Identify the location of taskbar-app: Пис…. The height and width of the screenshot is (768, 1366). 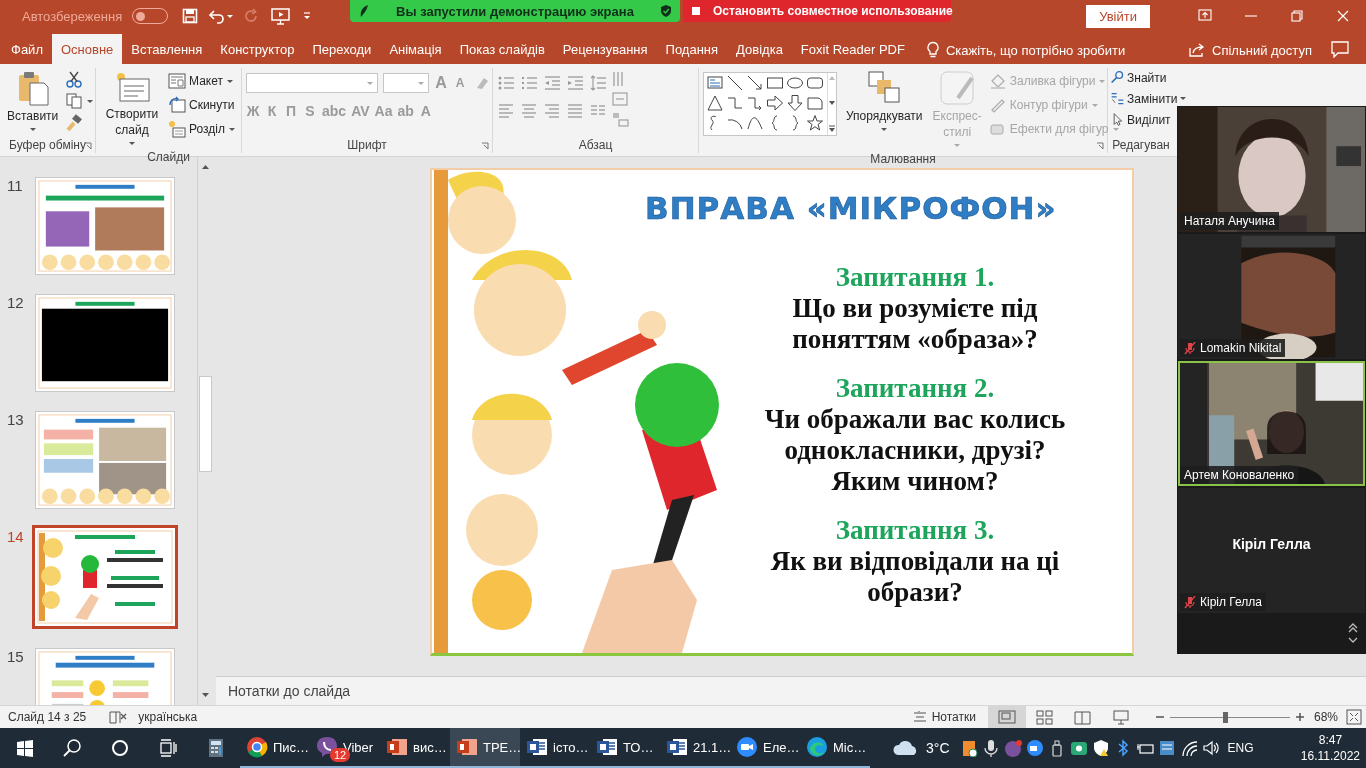
(275, 748).